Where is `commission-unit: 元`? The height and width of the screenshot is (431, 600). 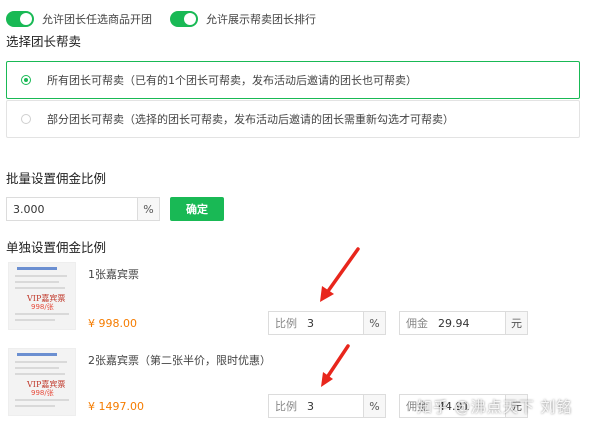
commission-unit: 元 is located at coordinates (516, 323).